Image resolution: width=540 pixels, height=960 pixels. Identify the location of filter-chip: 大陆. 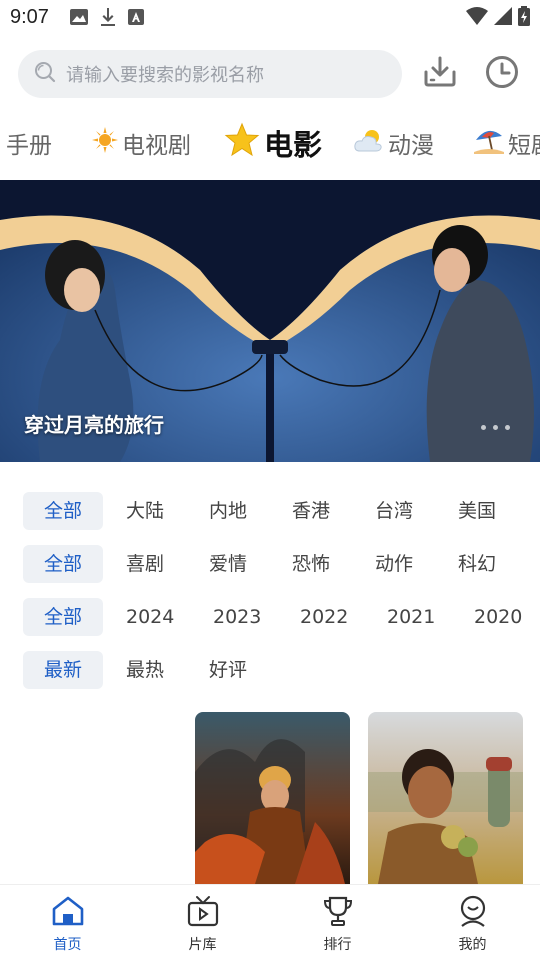
(145, 511).